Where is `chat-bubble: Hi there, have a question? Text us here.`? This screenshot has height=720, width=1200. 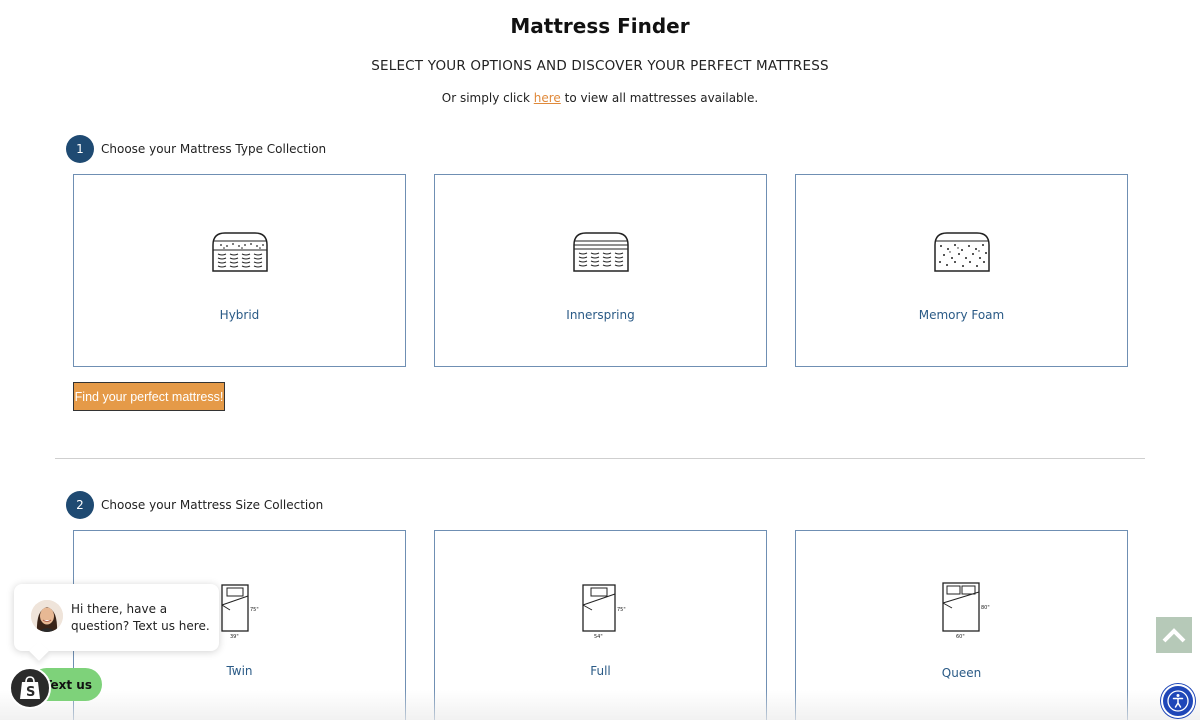
chat-bubble: Hi there, have a question? Text us here. is located at coordinates (116, 617).